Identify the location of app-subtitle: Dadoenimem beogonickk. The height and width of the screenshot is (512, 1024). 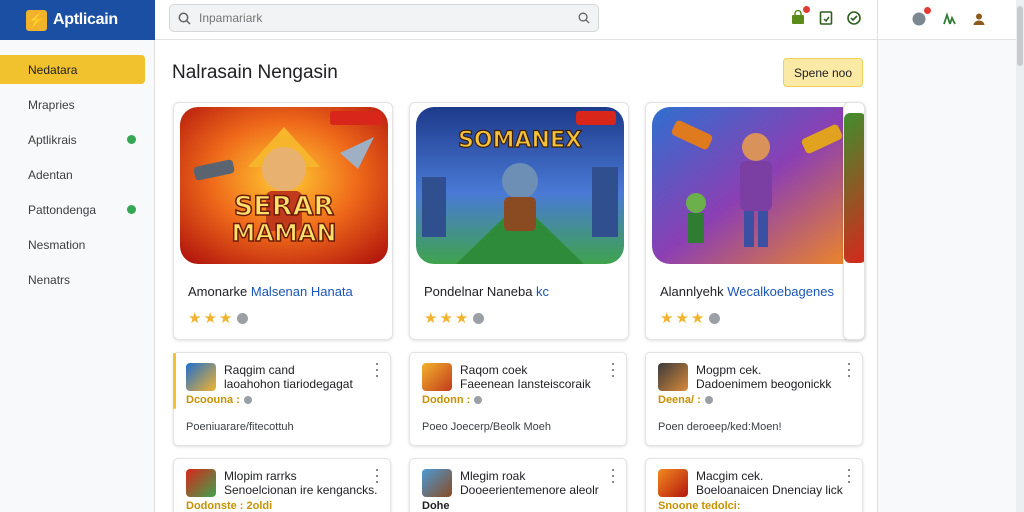
(764, 384).